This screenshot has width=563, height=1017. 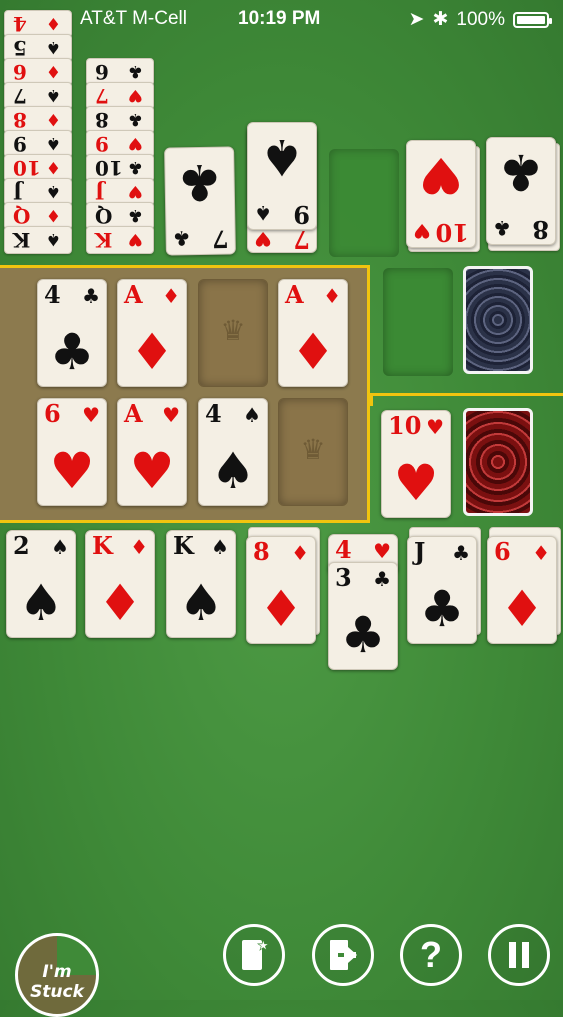 I want to click on im-stuck-button: I'm Stuck, so click(x=57, y=975).